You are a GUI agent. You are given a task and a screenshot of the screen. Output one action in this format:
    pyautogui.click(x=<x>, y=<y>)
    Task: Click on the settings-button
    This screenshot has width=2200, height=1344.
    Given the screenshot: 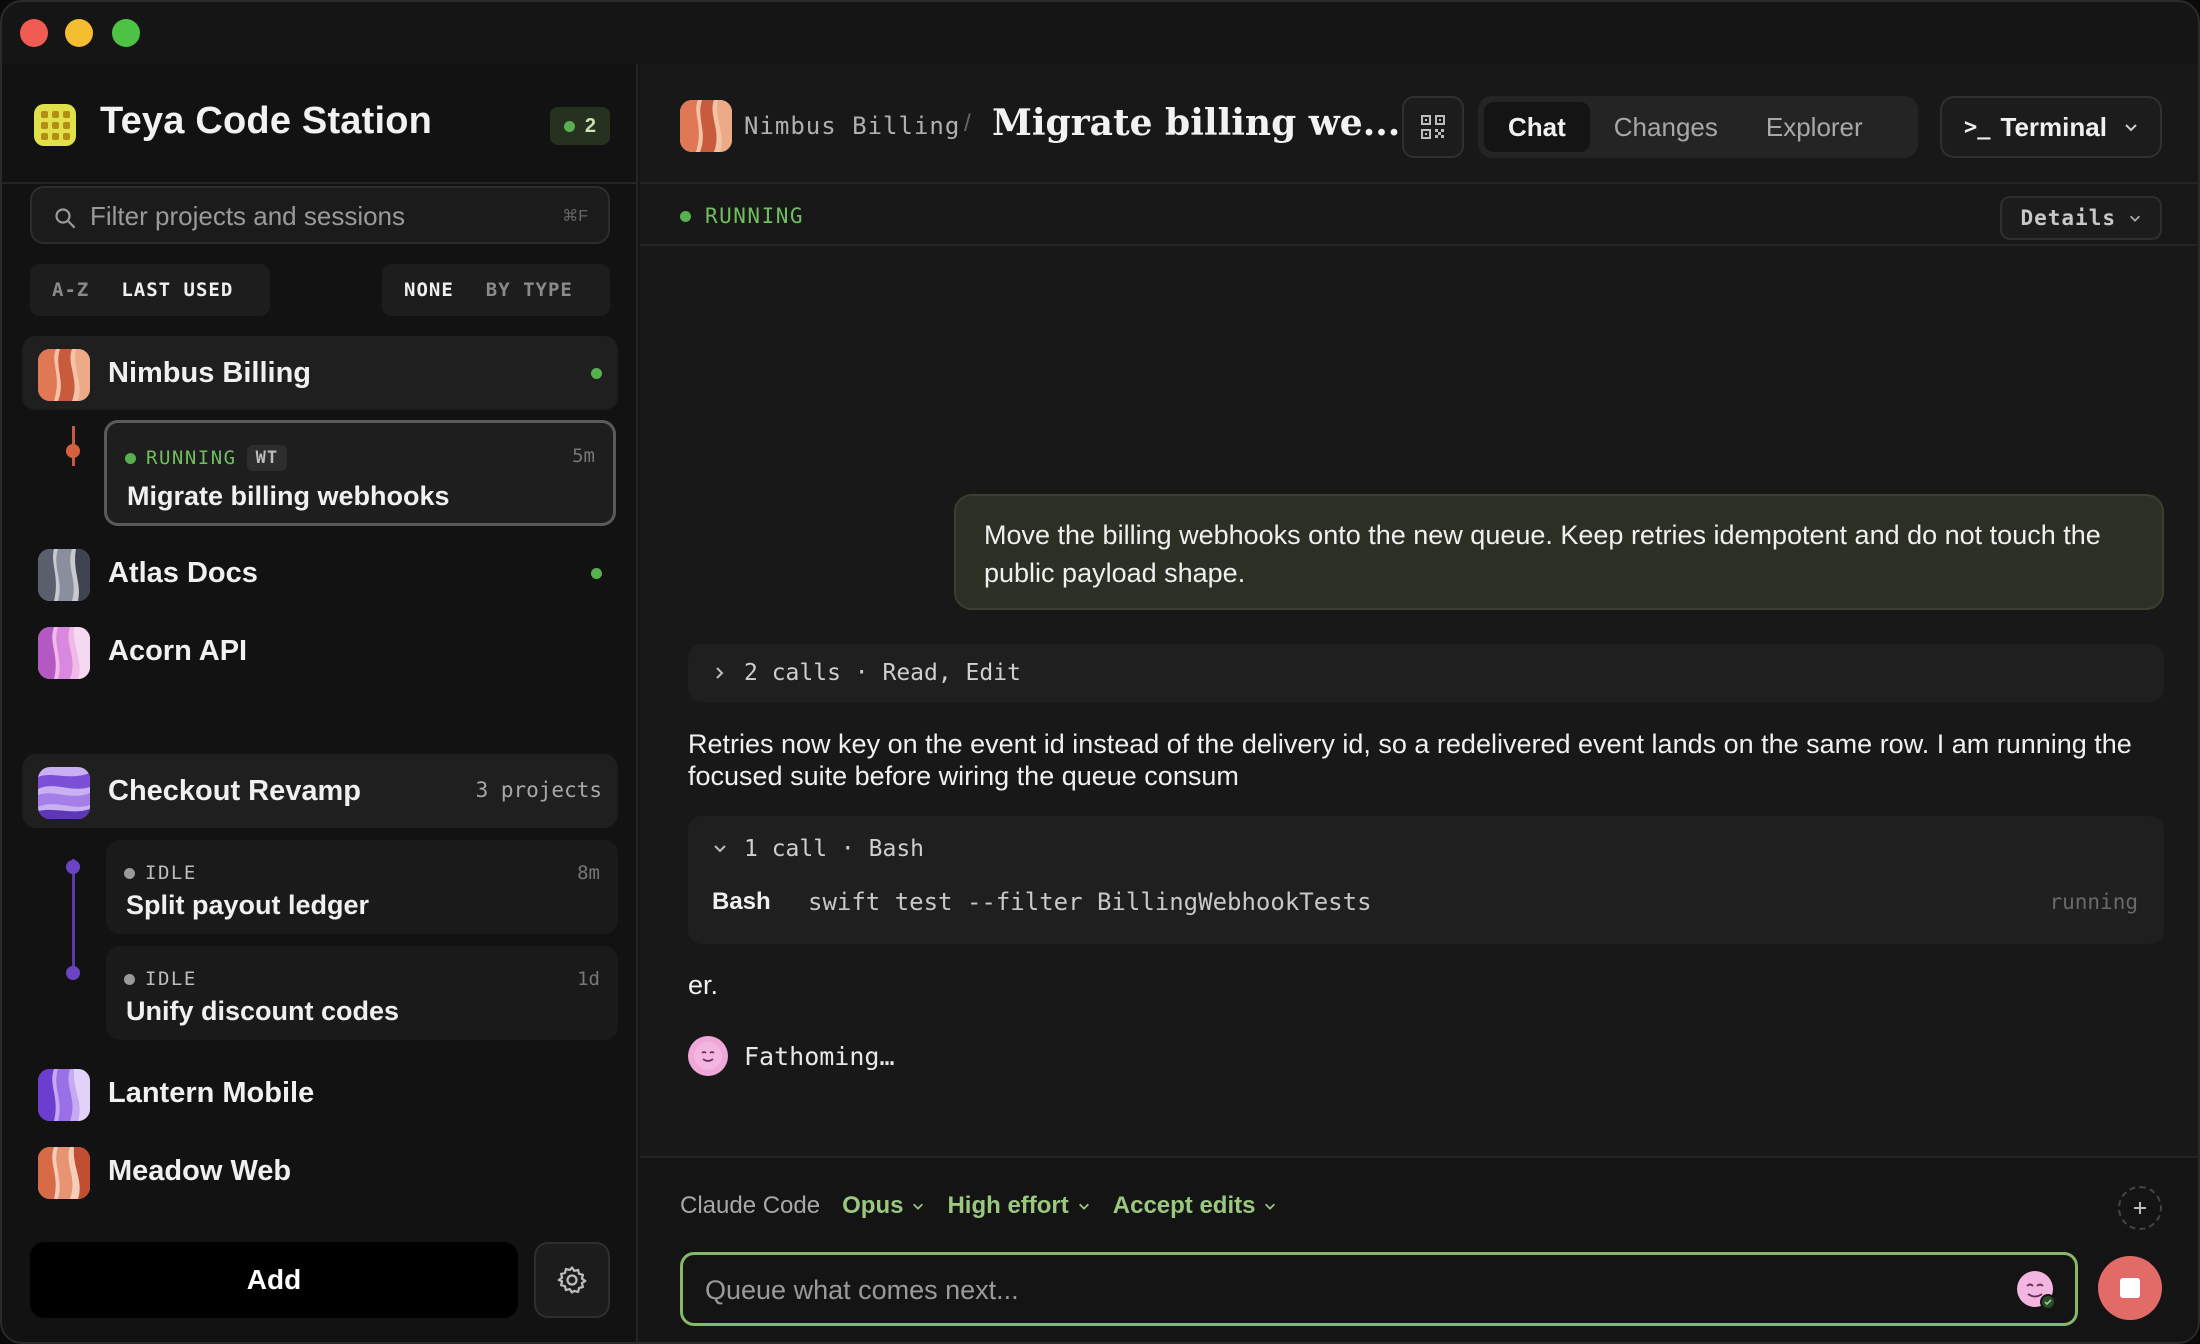 What is the action you would take?
    pyautogui.click(x=572, y=1280)
    